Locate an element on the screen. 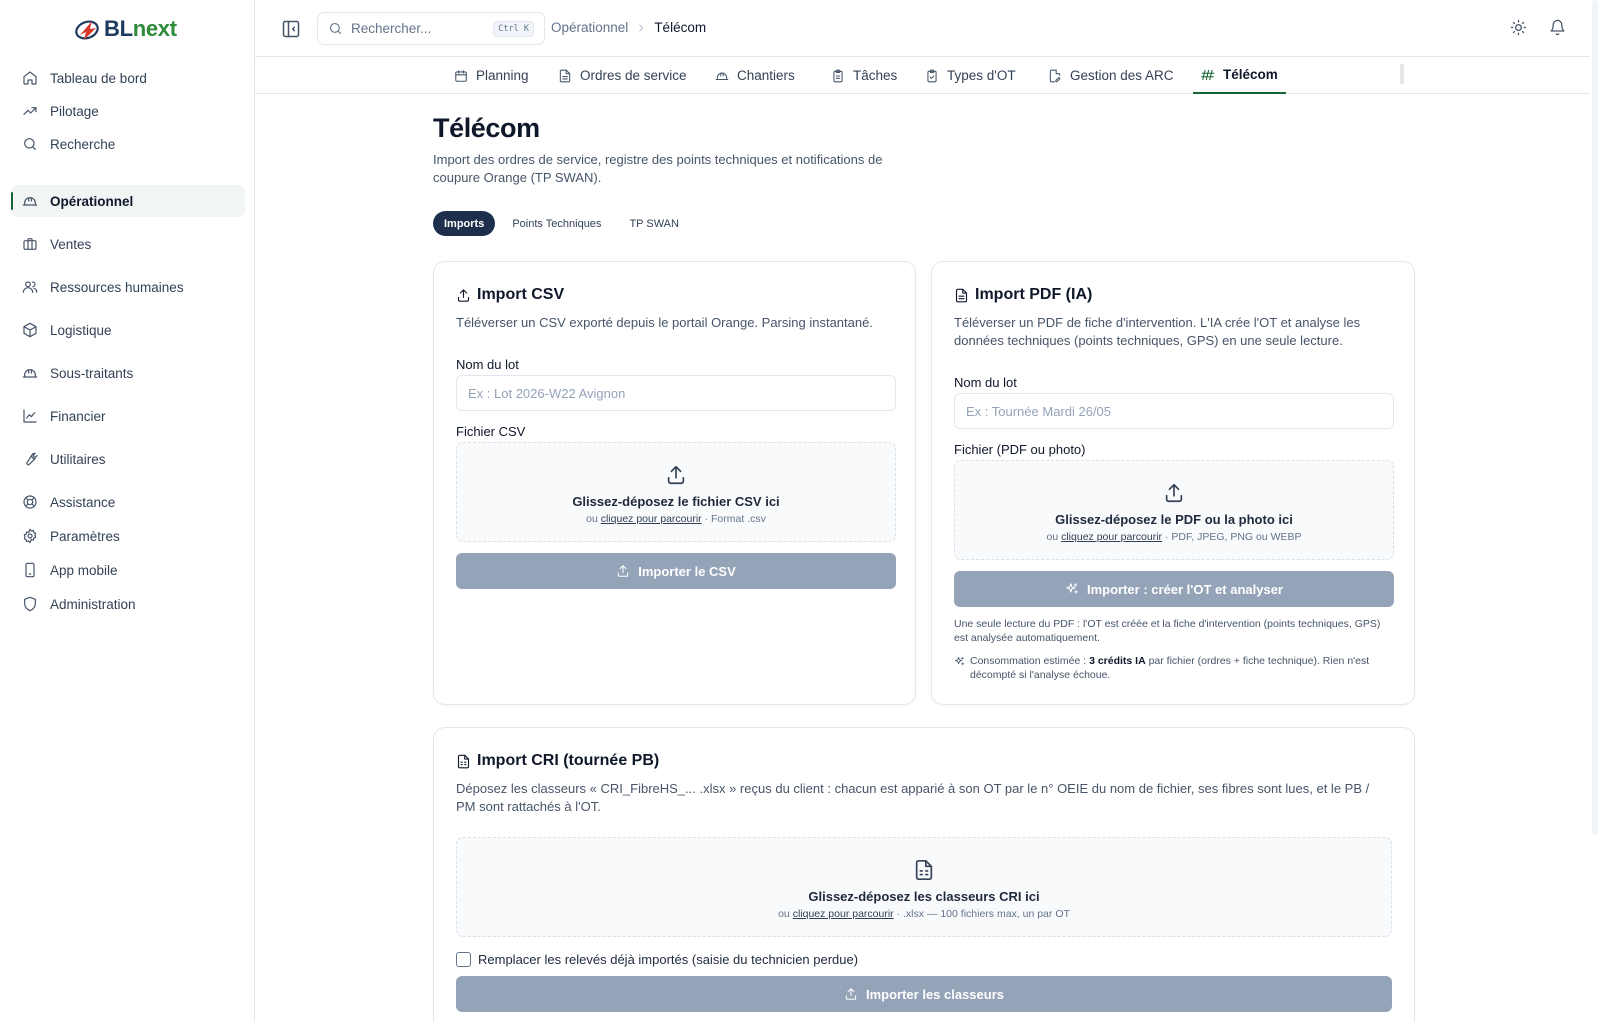 The width and height of the screenshot is (1600, 1022). breadcrumb-item-operationnel: Opérationnel is located at coordinates (589, 27).